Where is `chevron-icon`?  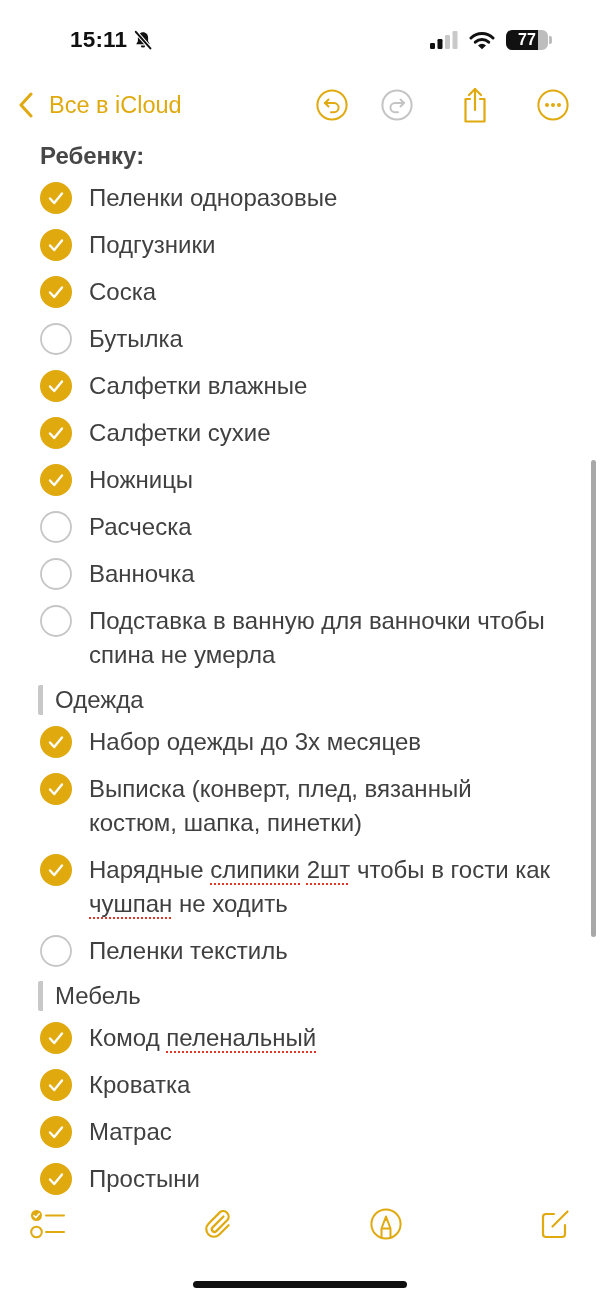 chevron-icon is located at coordinates (26, 105).